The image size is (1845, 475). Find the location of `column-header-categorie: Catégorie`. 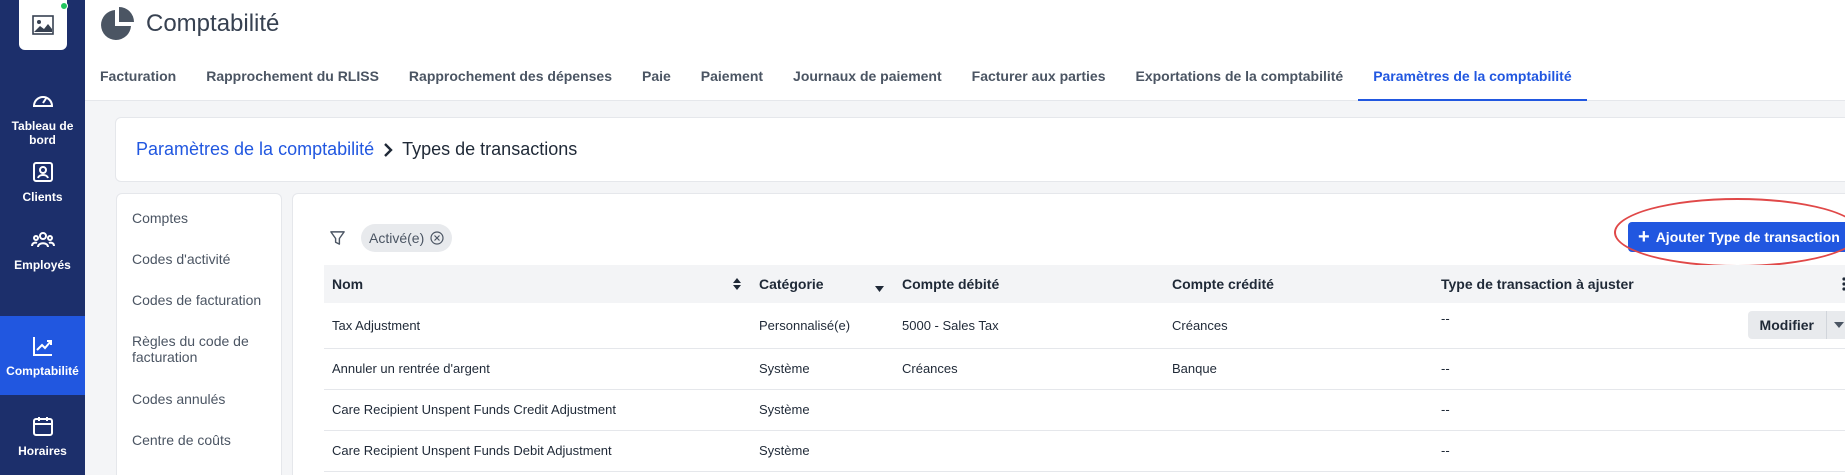

column-header-categorie: Catégorie is located at coordinates (822, 284).